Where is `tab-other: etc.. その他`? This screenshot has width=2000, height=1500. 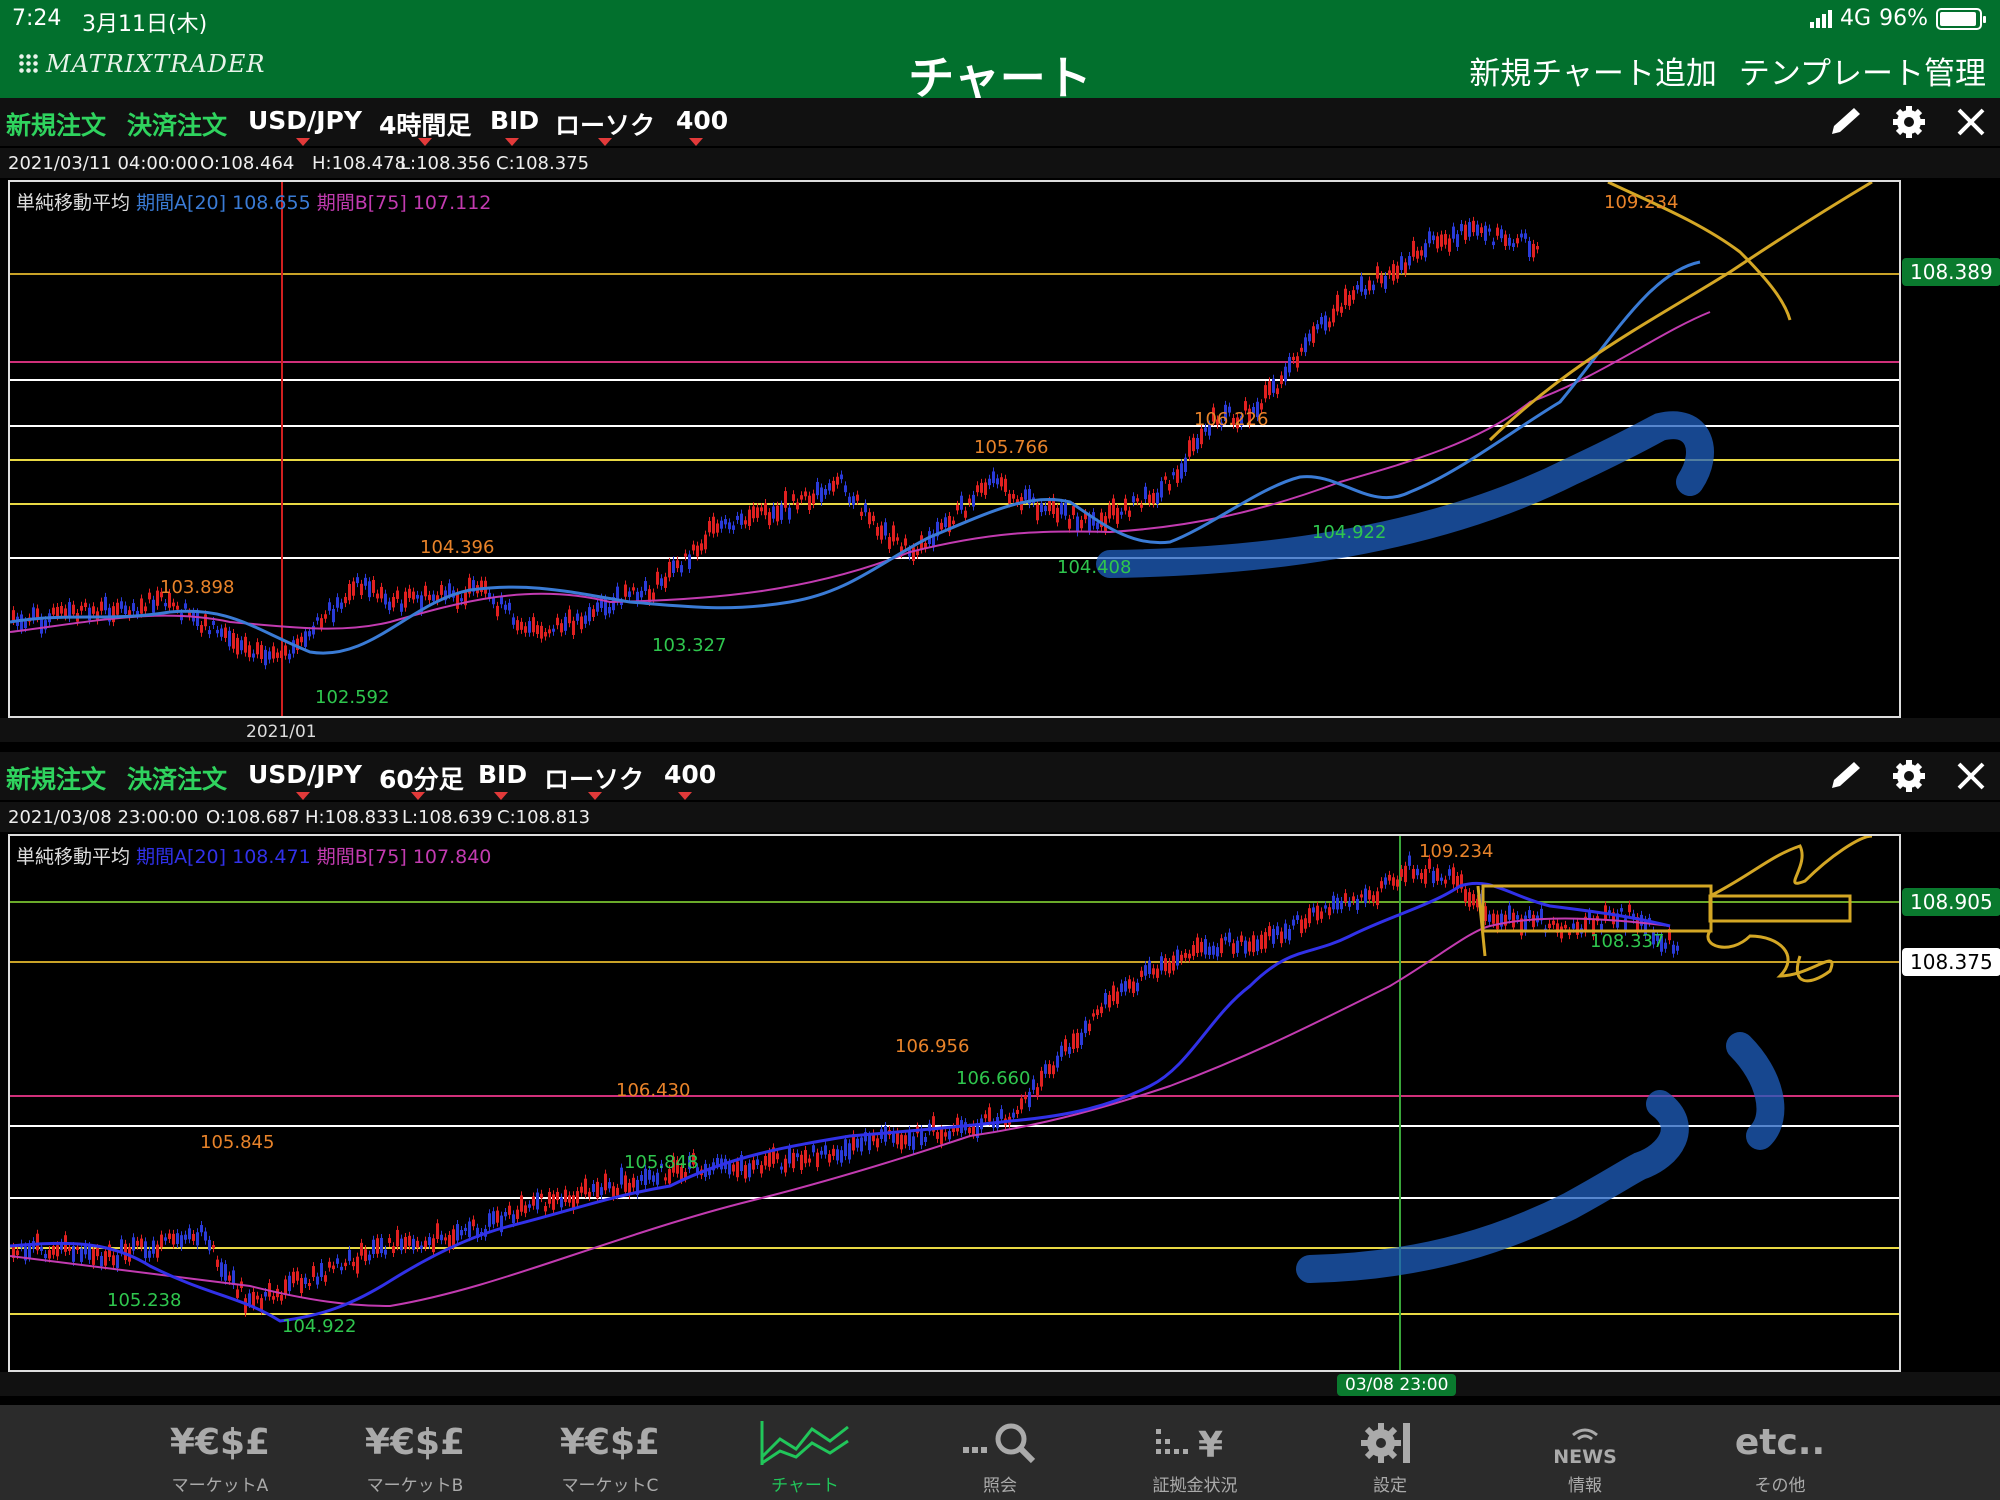
tab-other: etc.. その他 is located at coordinates (1780, 1457).